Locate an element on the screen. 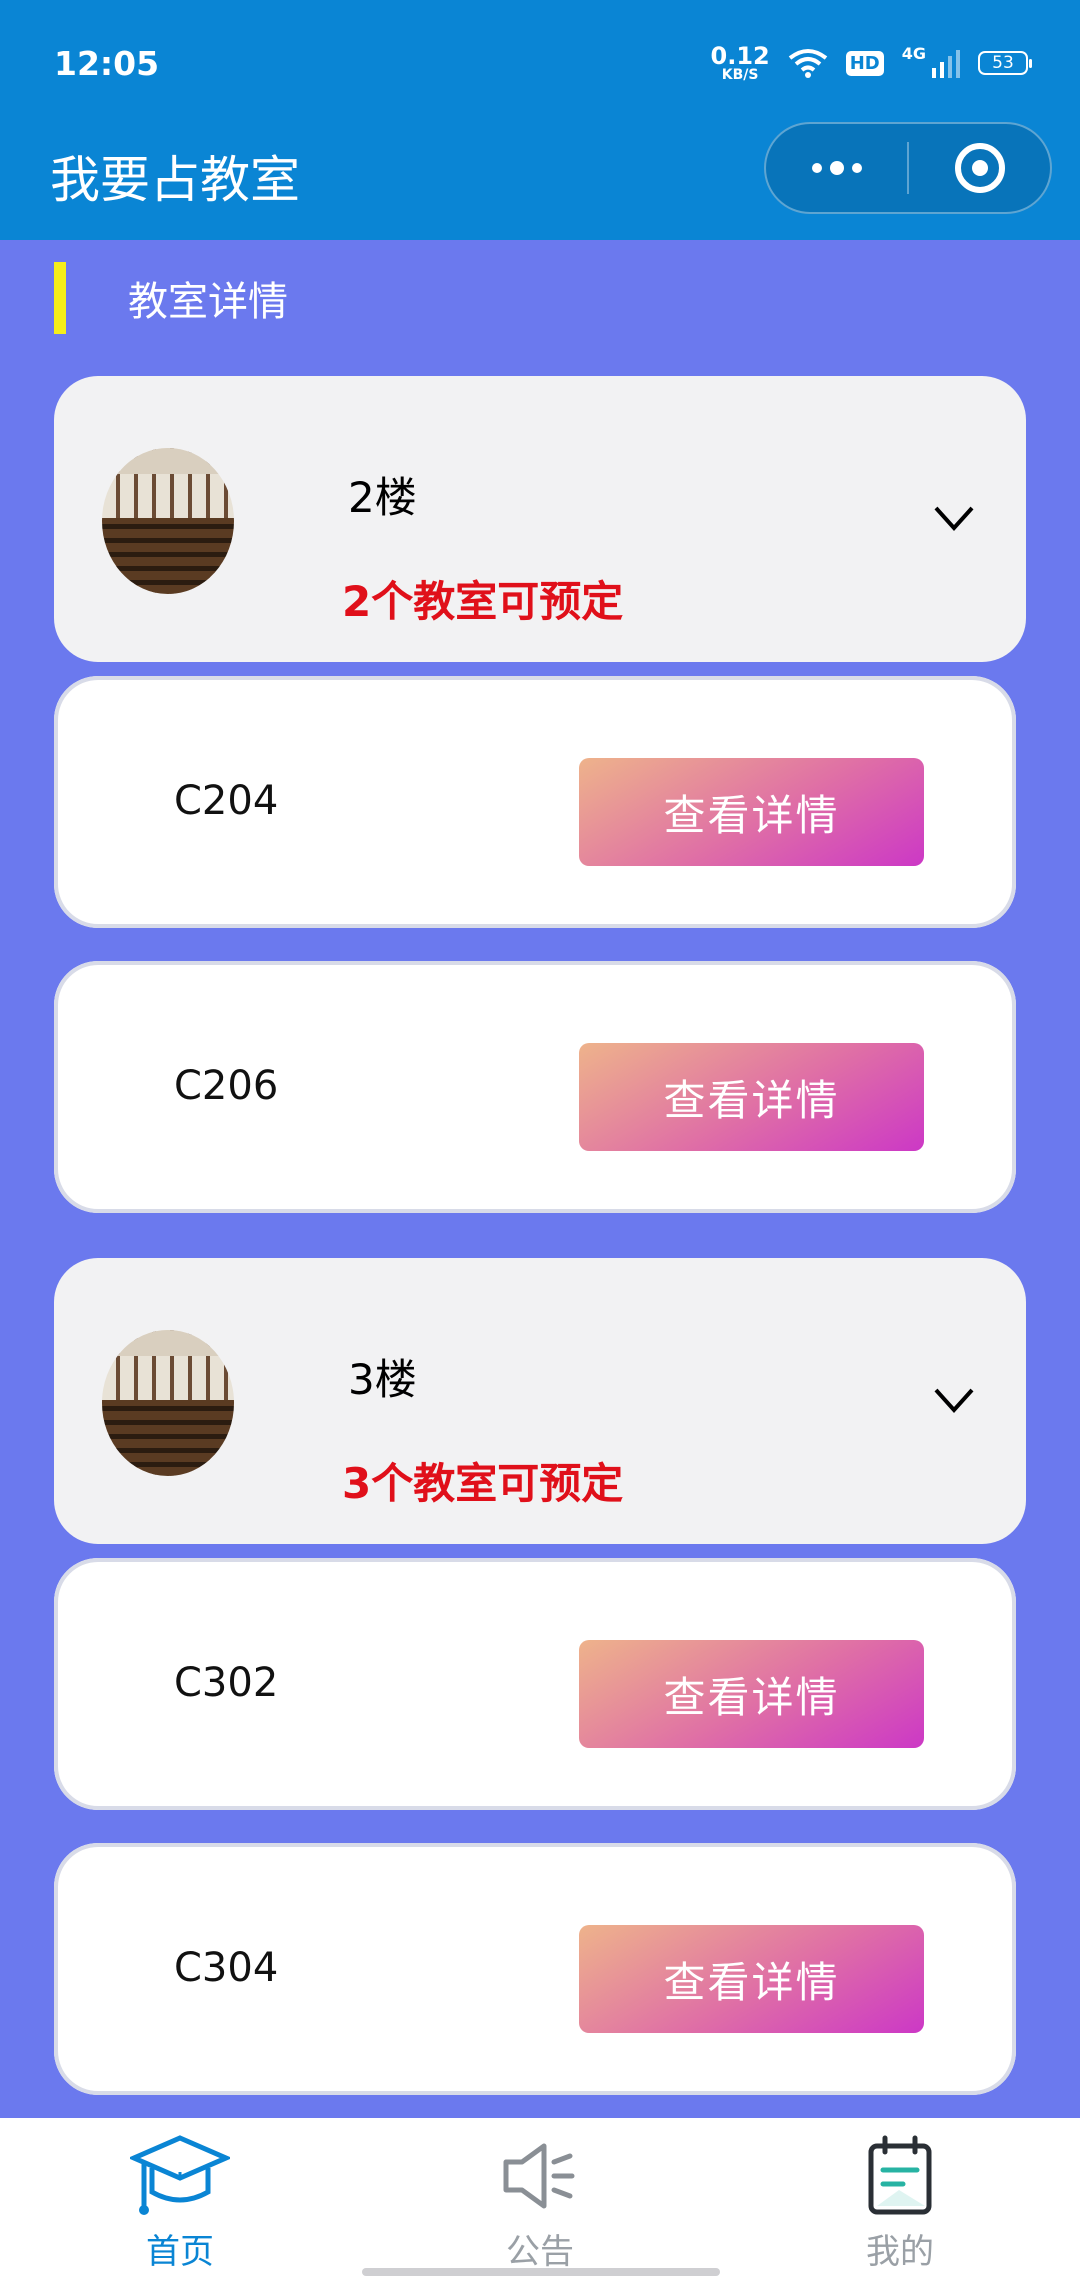  target-icon is located at coordinates (979, 168).